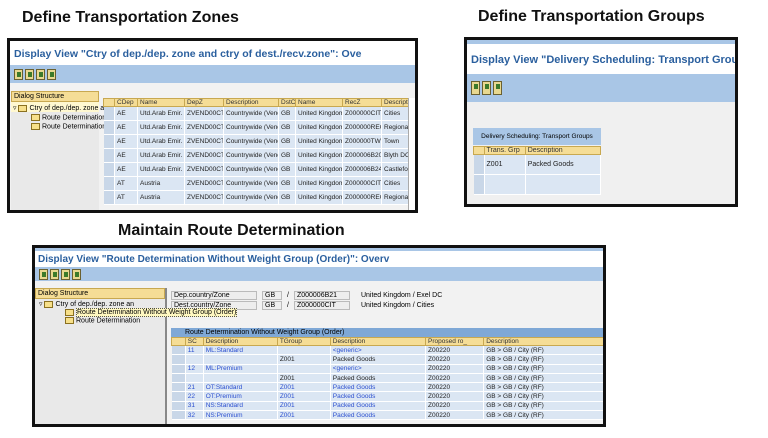 Image resolution: width=768 pixels, height=438 pixels. I want to click on column-header: TGroup, so click(303, 341).